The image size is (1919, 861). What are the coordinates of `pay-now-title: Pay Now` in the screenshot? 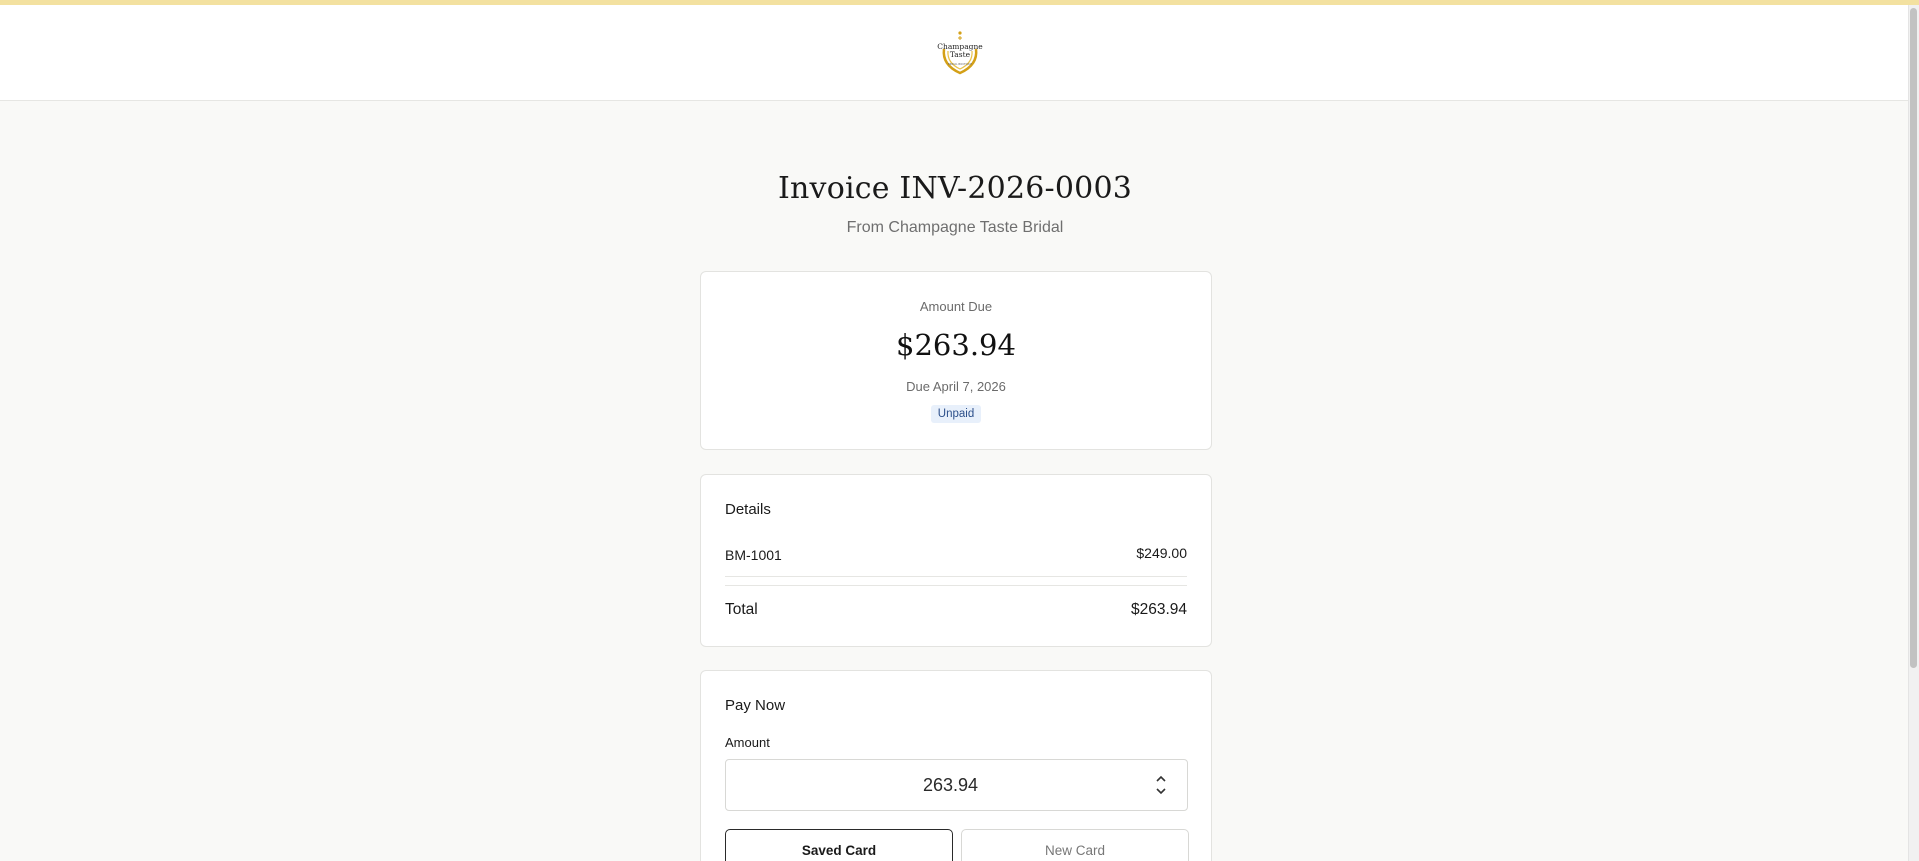 It's located at (755, 705).